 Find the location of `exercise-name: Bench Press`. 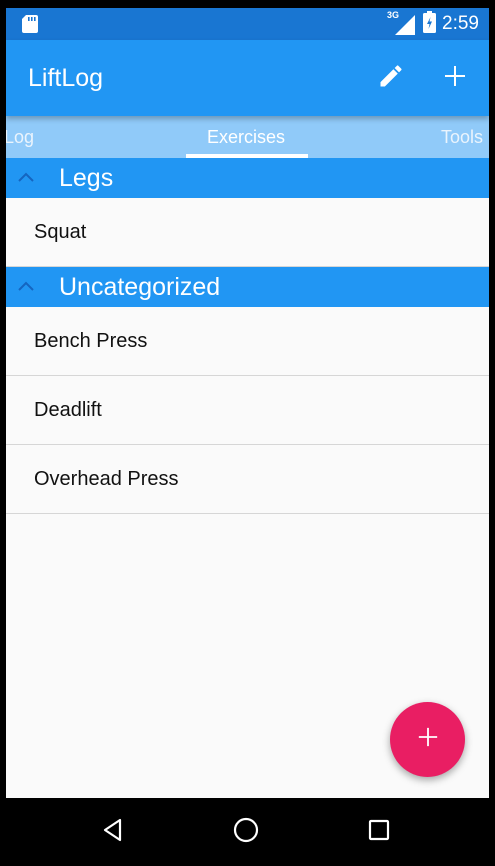

exercise-name: Bench Press is located at coordinates (91, 341).